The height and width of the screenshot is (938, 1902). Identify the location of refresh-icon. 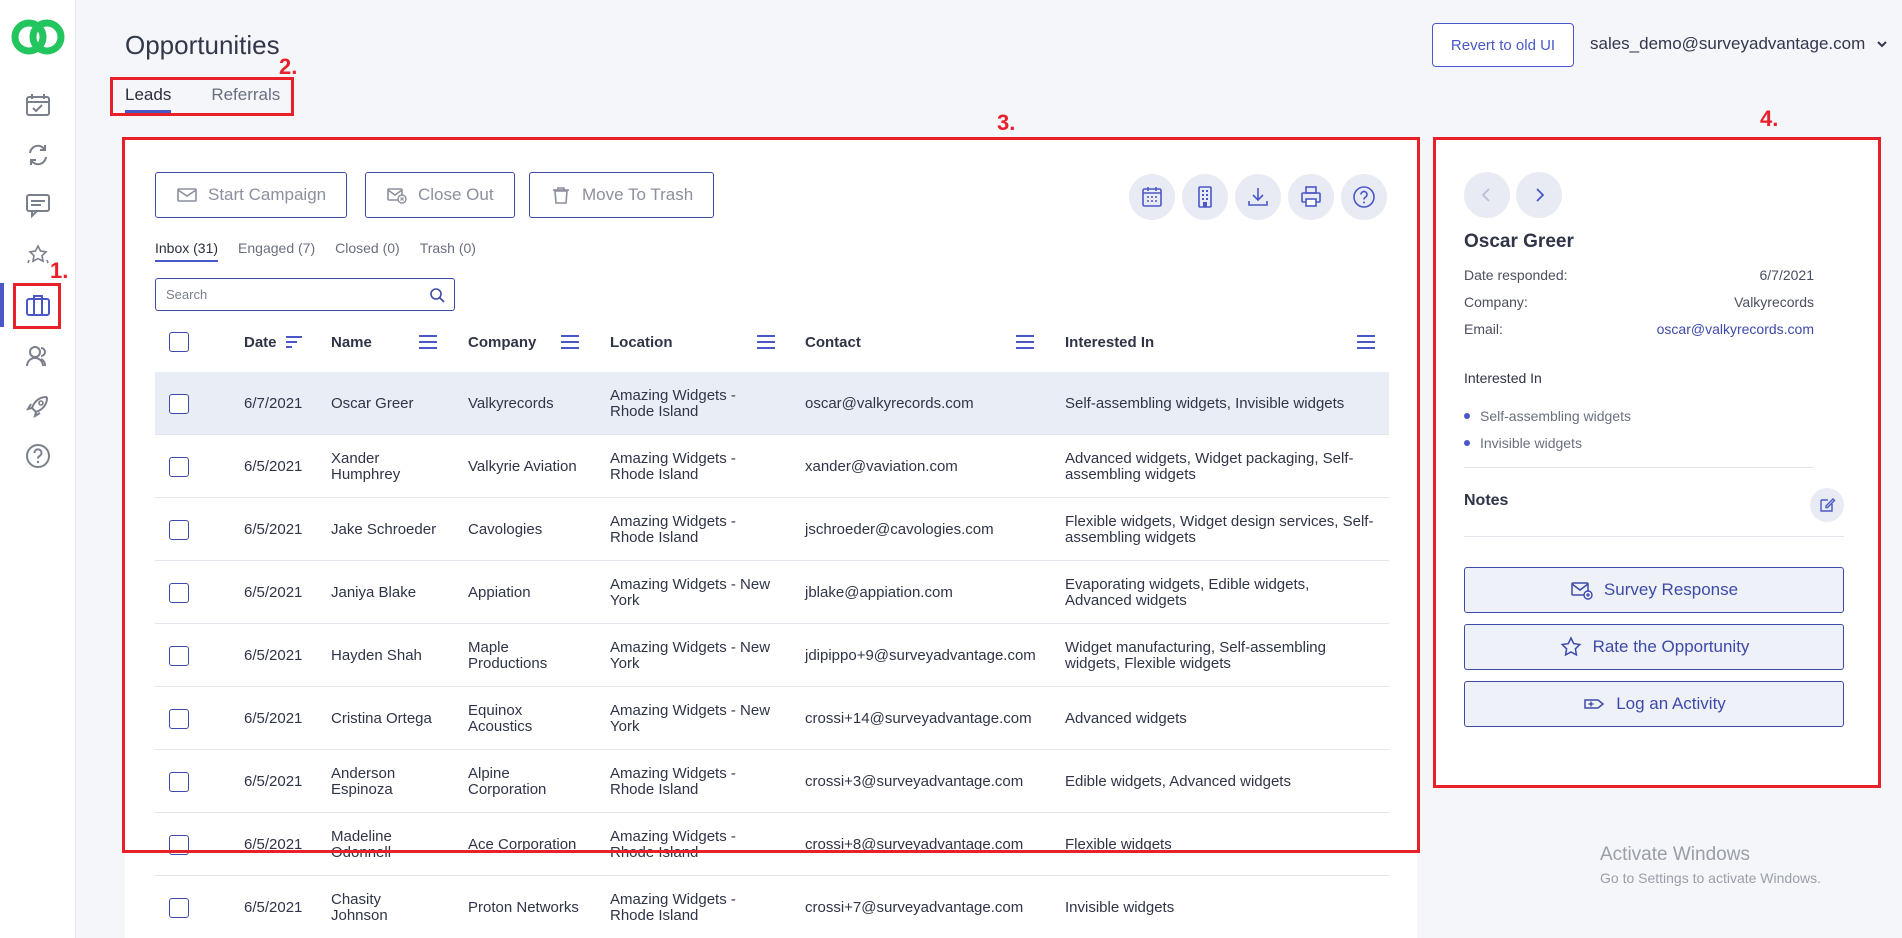
(38, 155).